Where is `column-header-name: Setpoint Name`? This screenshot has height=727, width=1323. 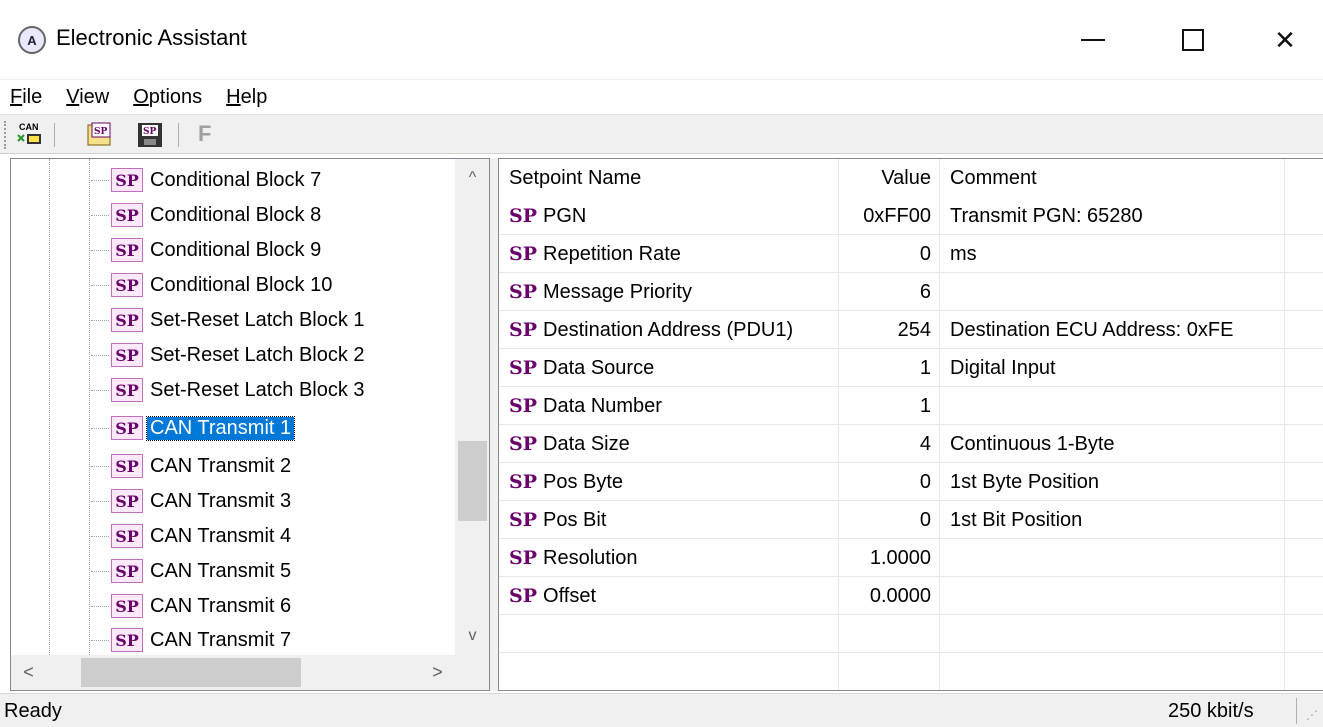
column-header-name: Setpoint Name is located at coordinates (669, 178).